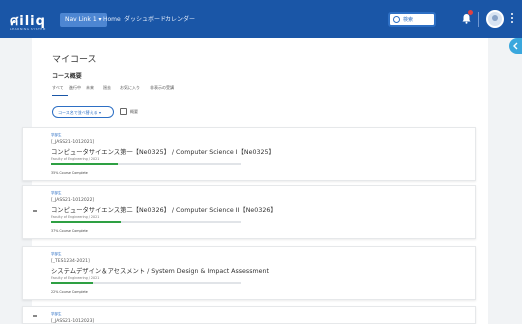 The width and height of the screenshot is (522, 324). I want to click on chevron-left-icon, so click(515, 46).